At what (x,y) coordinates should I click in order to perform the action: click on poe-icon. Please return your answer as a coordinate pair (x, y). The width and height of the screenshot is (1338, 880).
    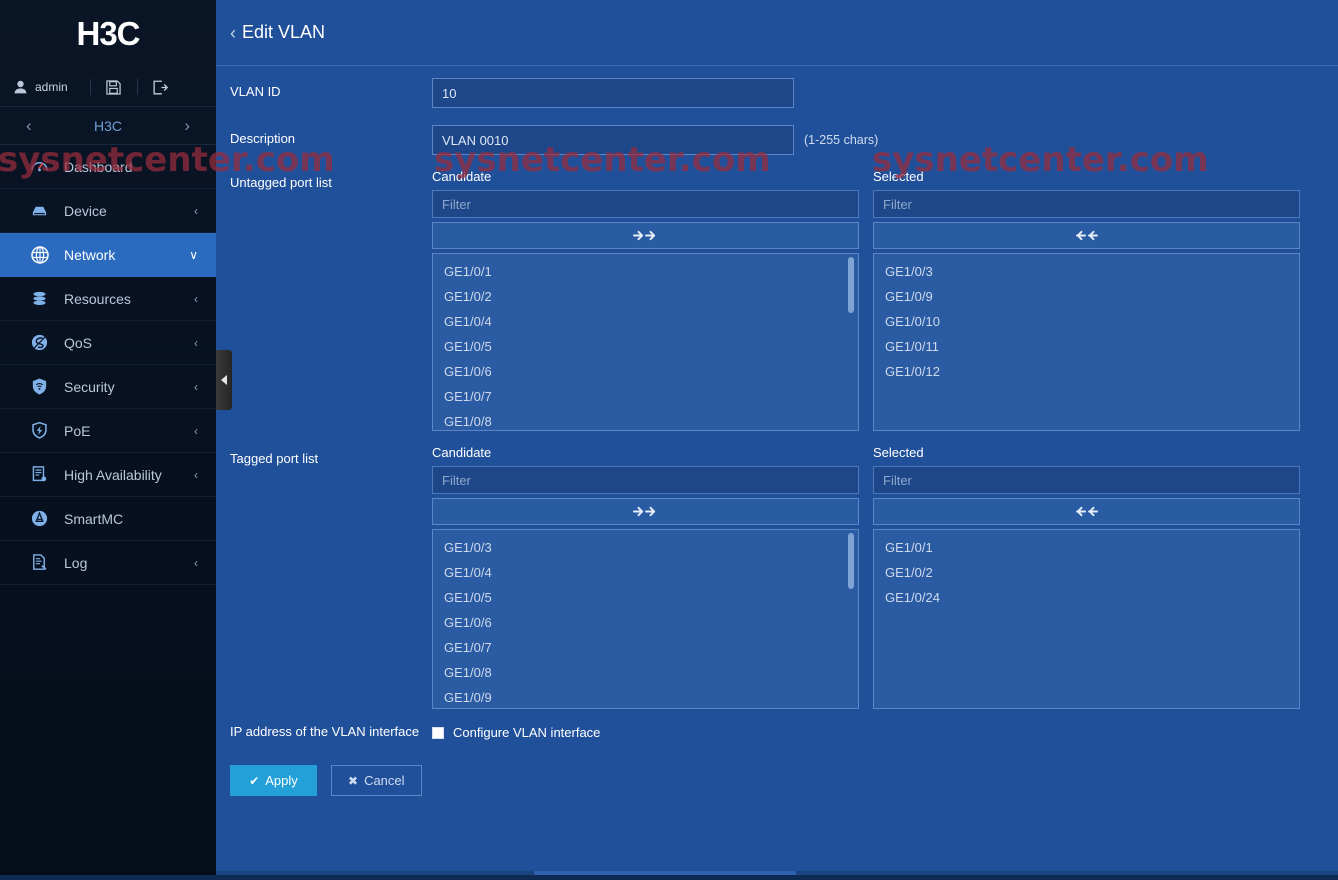
    Looking at the image, I should click on (43, 430).